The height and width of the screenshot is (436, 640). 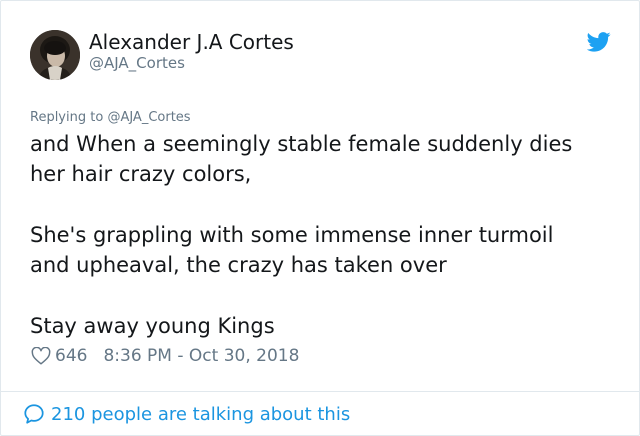 What do you see at coordinates (320, 391) in the screenshot?
I see `divider` at bounding box center [320, 391].